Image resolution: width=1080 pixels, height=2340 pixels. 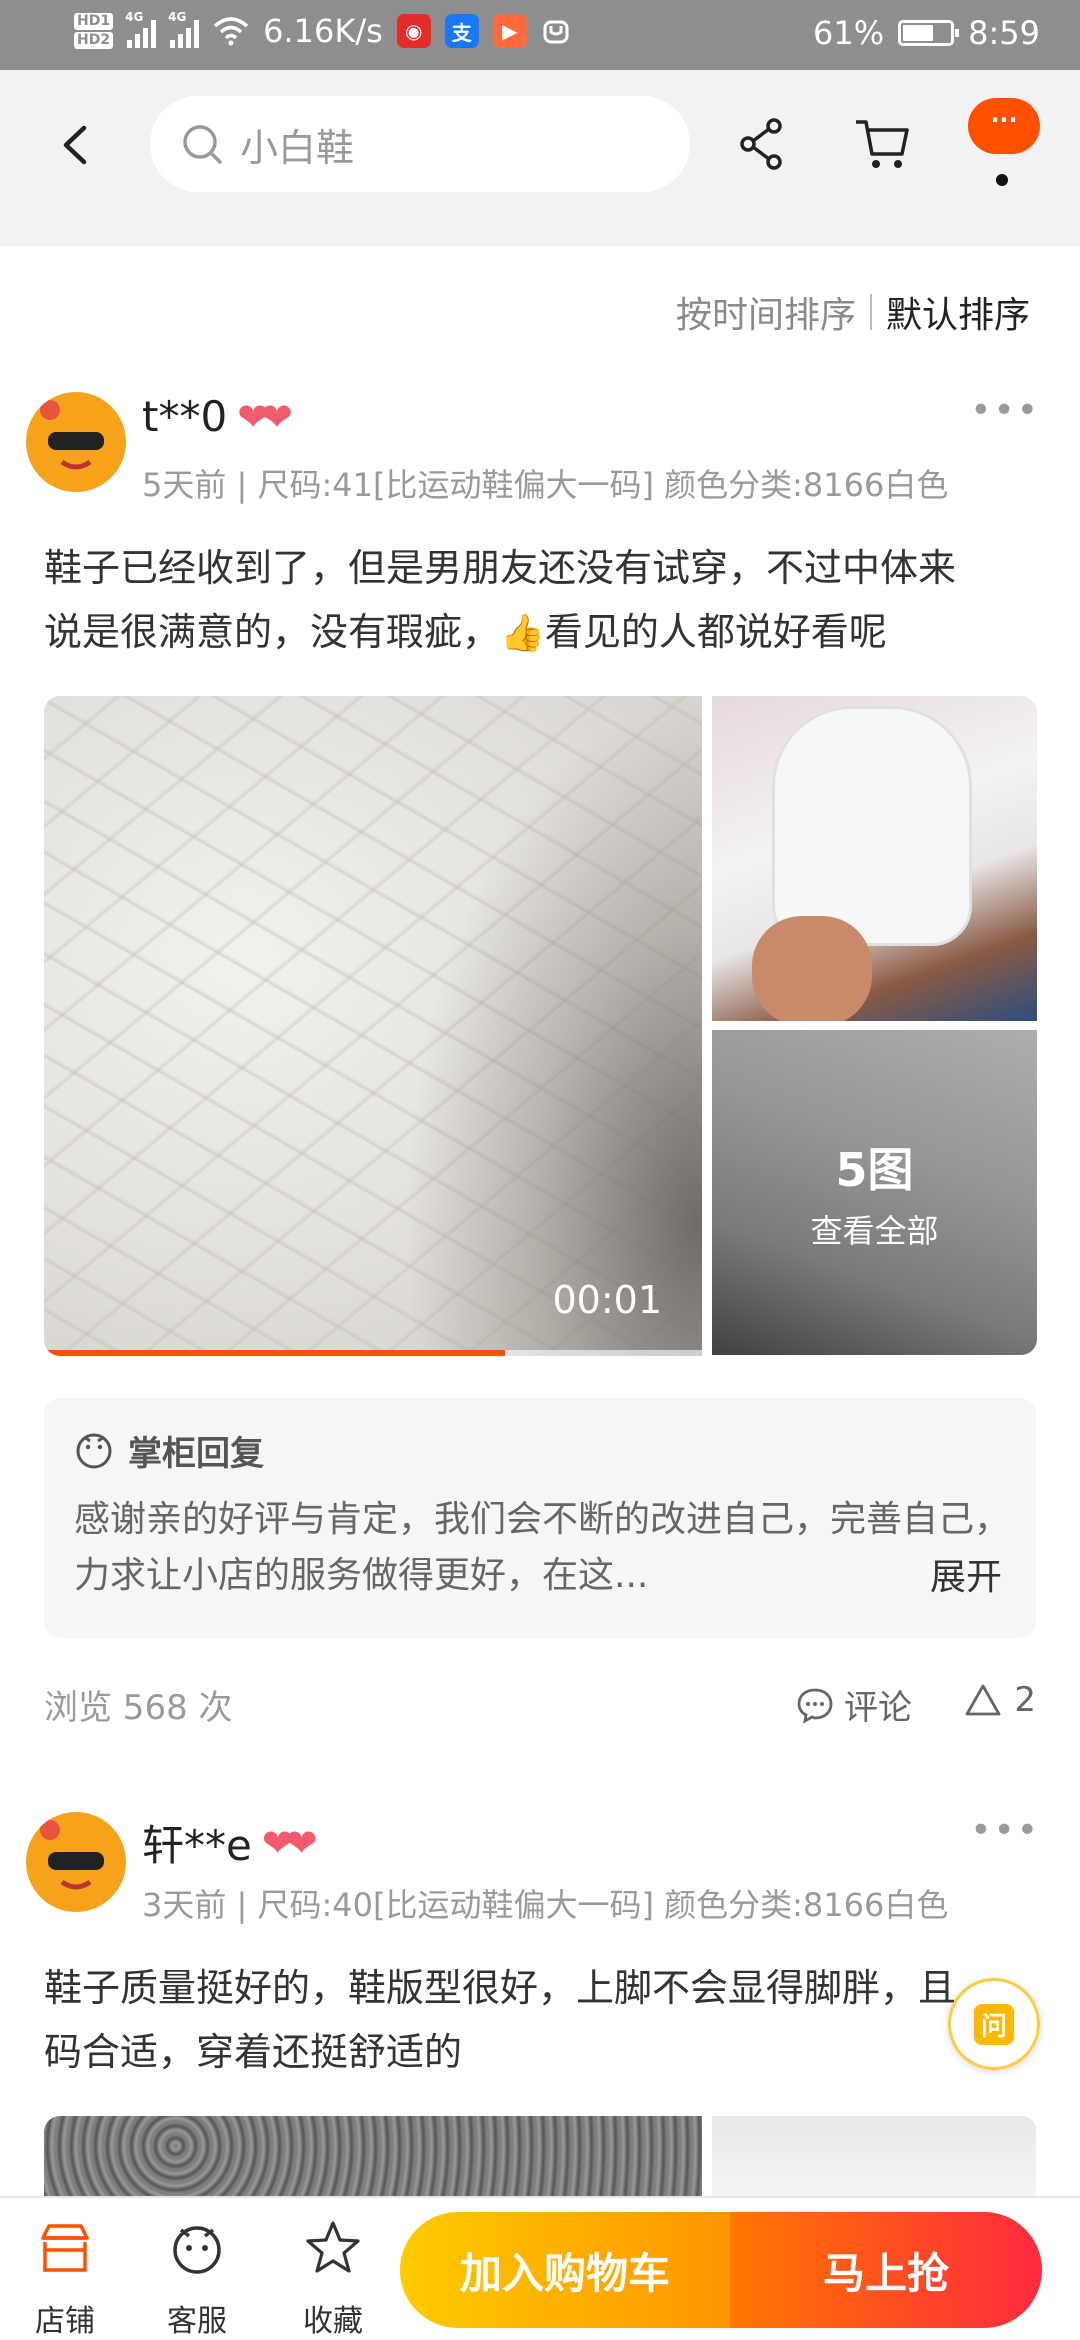 I want to click on network-speed: 6.16K/s, so click(x=323, y=31).